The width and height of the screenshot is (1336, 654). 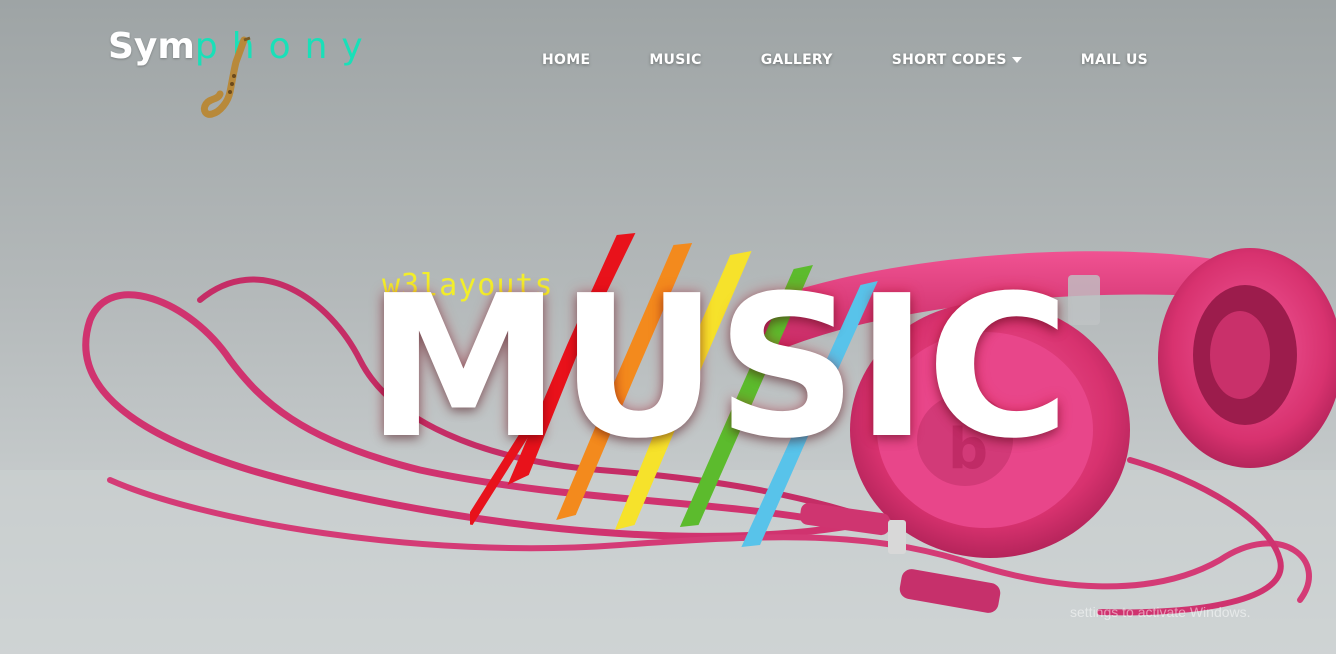 I want to click on caret-down-icon, so click(x=1016, y=60).